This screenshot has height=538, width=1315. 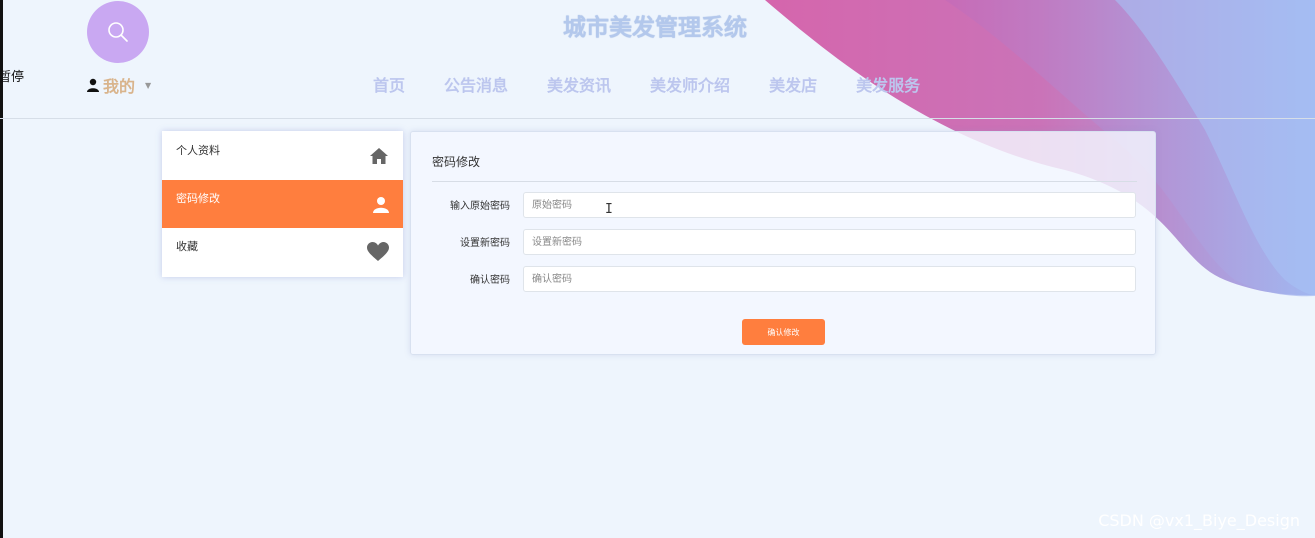 I want to click on sidebar-item-profile: 个人资料, so click(x=282, y=155).